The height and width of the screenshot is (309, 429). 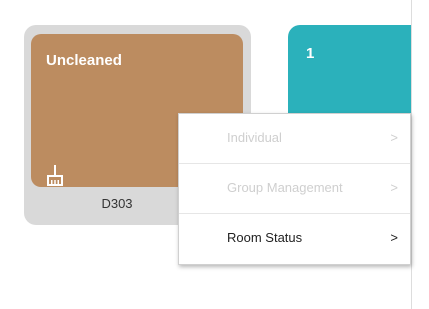 I want to click on menu-item-room-status: Room Status >, so click(x=294, y=239).